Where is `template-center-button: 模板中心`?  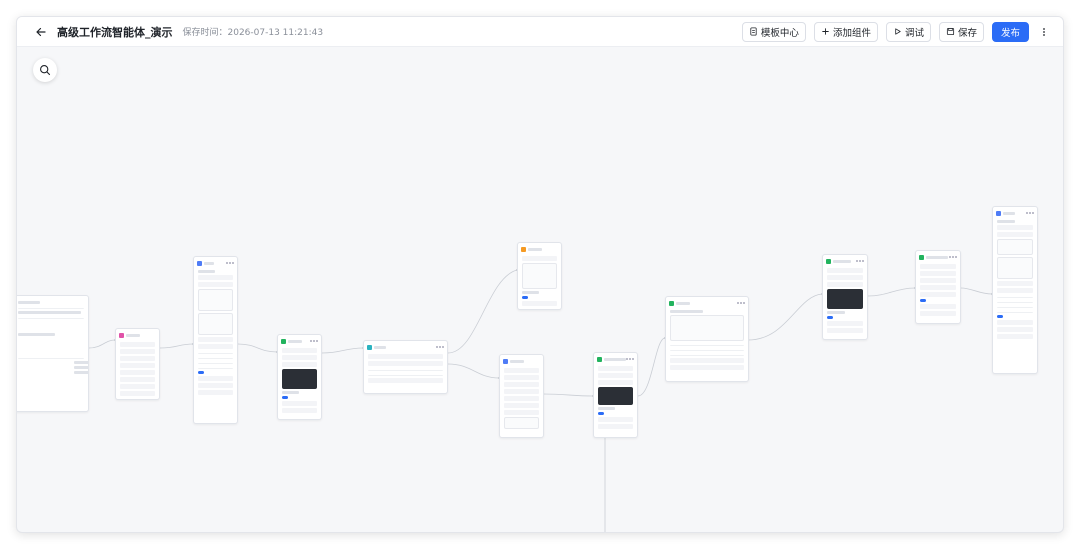
template-center-button: 模板中心 is located at coordinates (773, 31).